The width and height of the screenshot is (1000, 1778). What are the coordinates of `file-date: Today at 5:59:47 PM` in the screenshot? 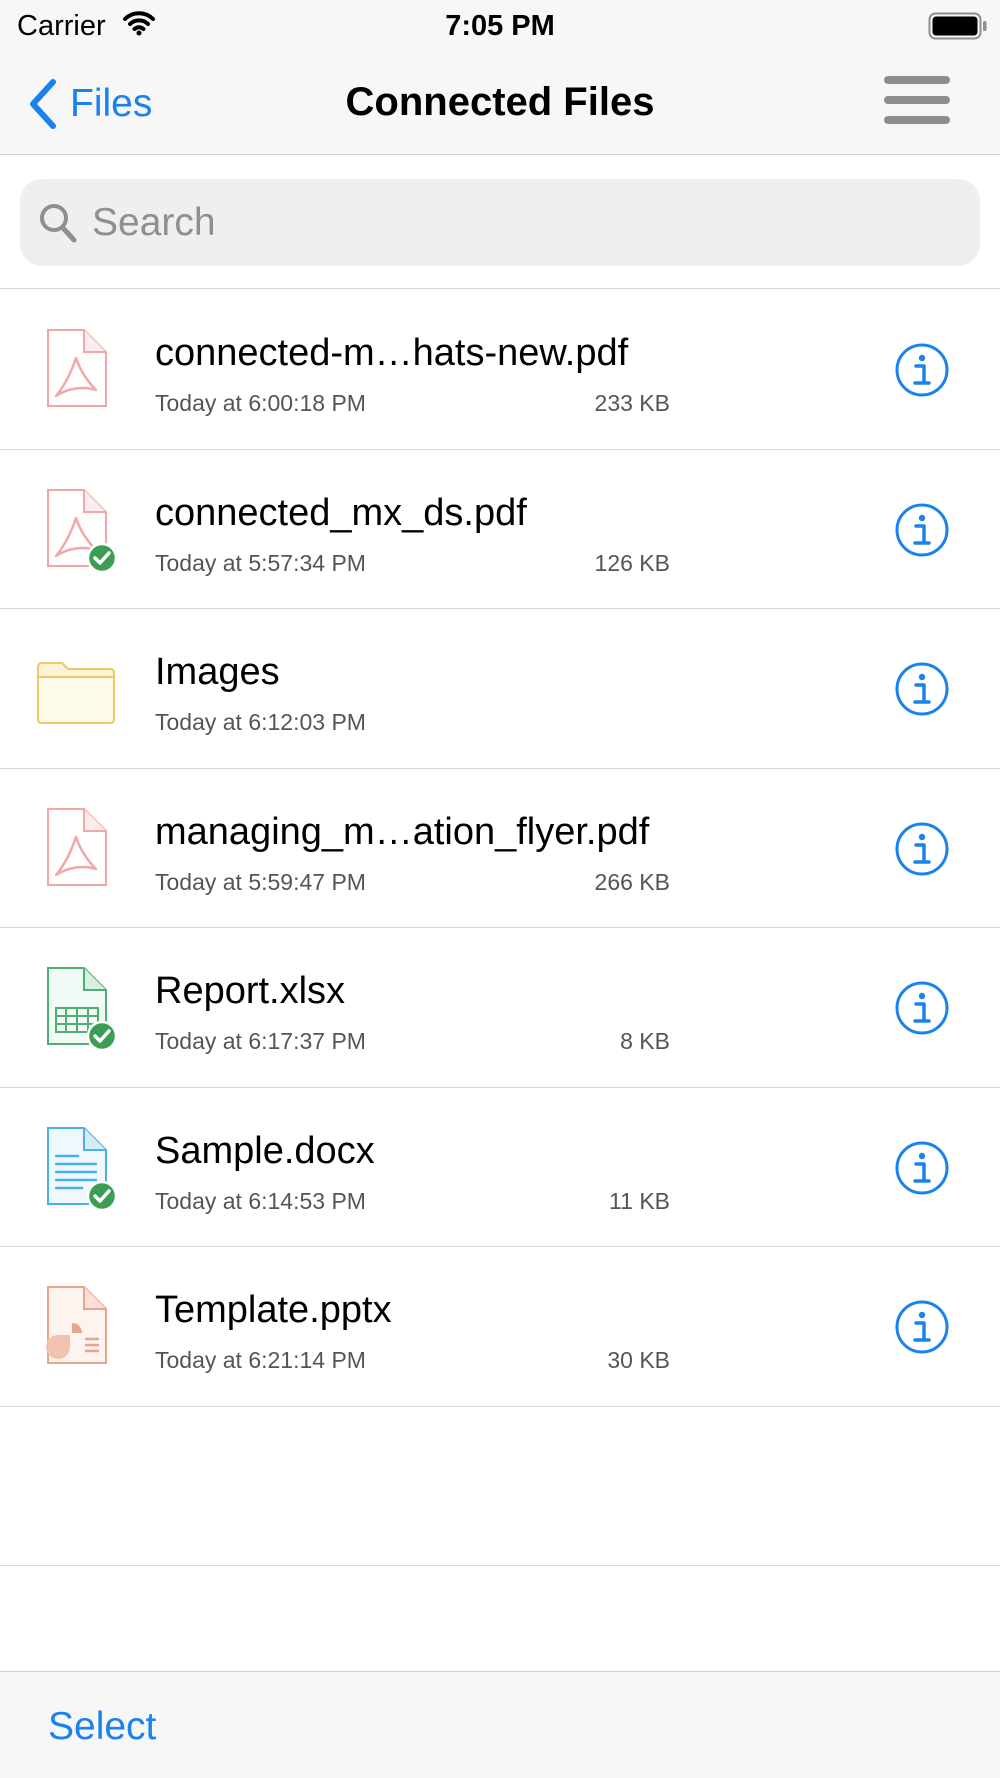 It's located at (260, 881).